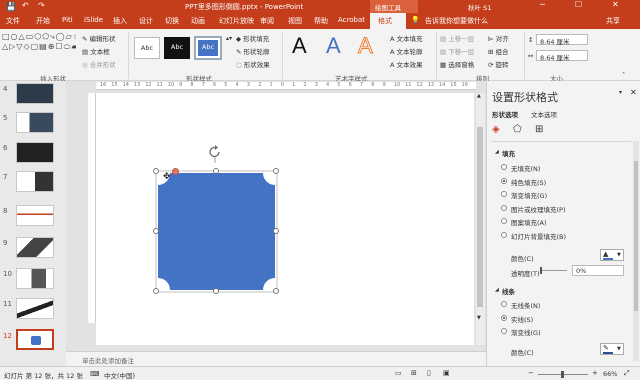 Image resolution: width=640 pixels, height=380 pixels. What do you see at coordinates (508, 291) in the screenshot?
I see `line-section-header: 线条` at bounding box center [508, 291].